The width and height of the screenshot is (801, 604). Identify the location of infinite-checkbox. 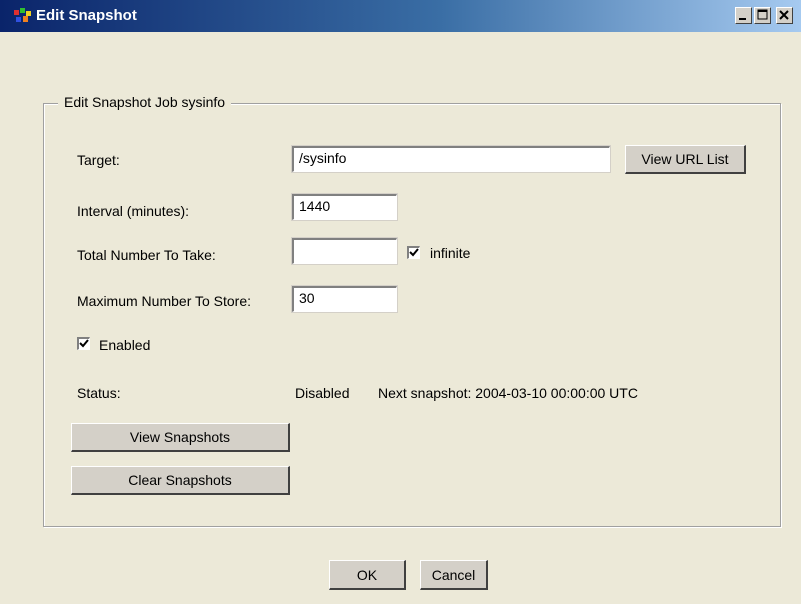
(413, 252).